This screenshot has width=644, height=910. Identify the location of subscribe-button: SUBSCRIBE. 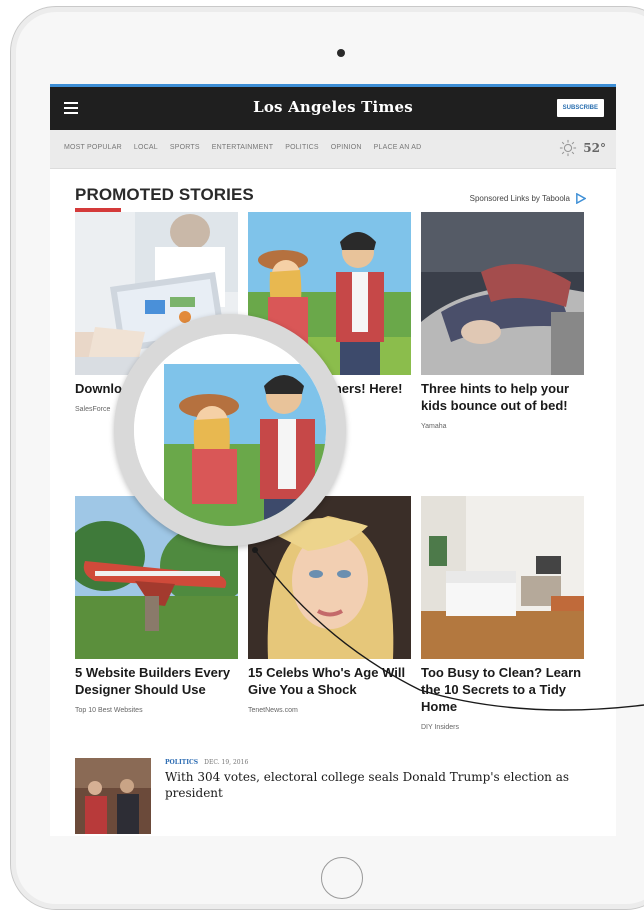
(580, 108).